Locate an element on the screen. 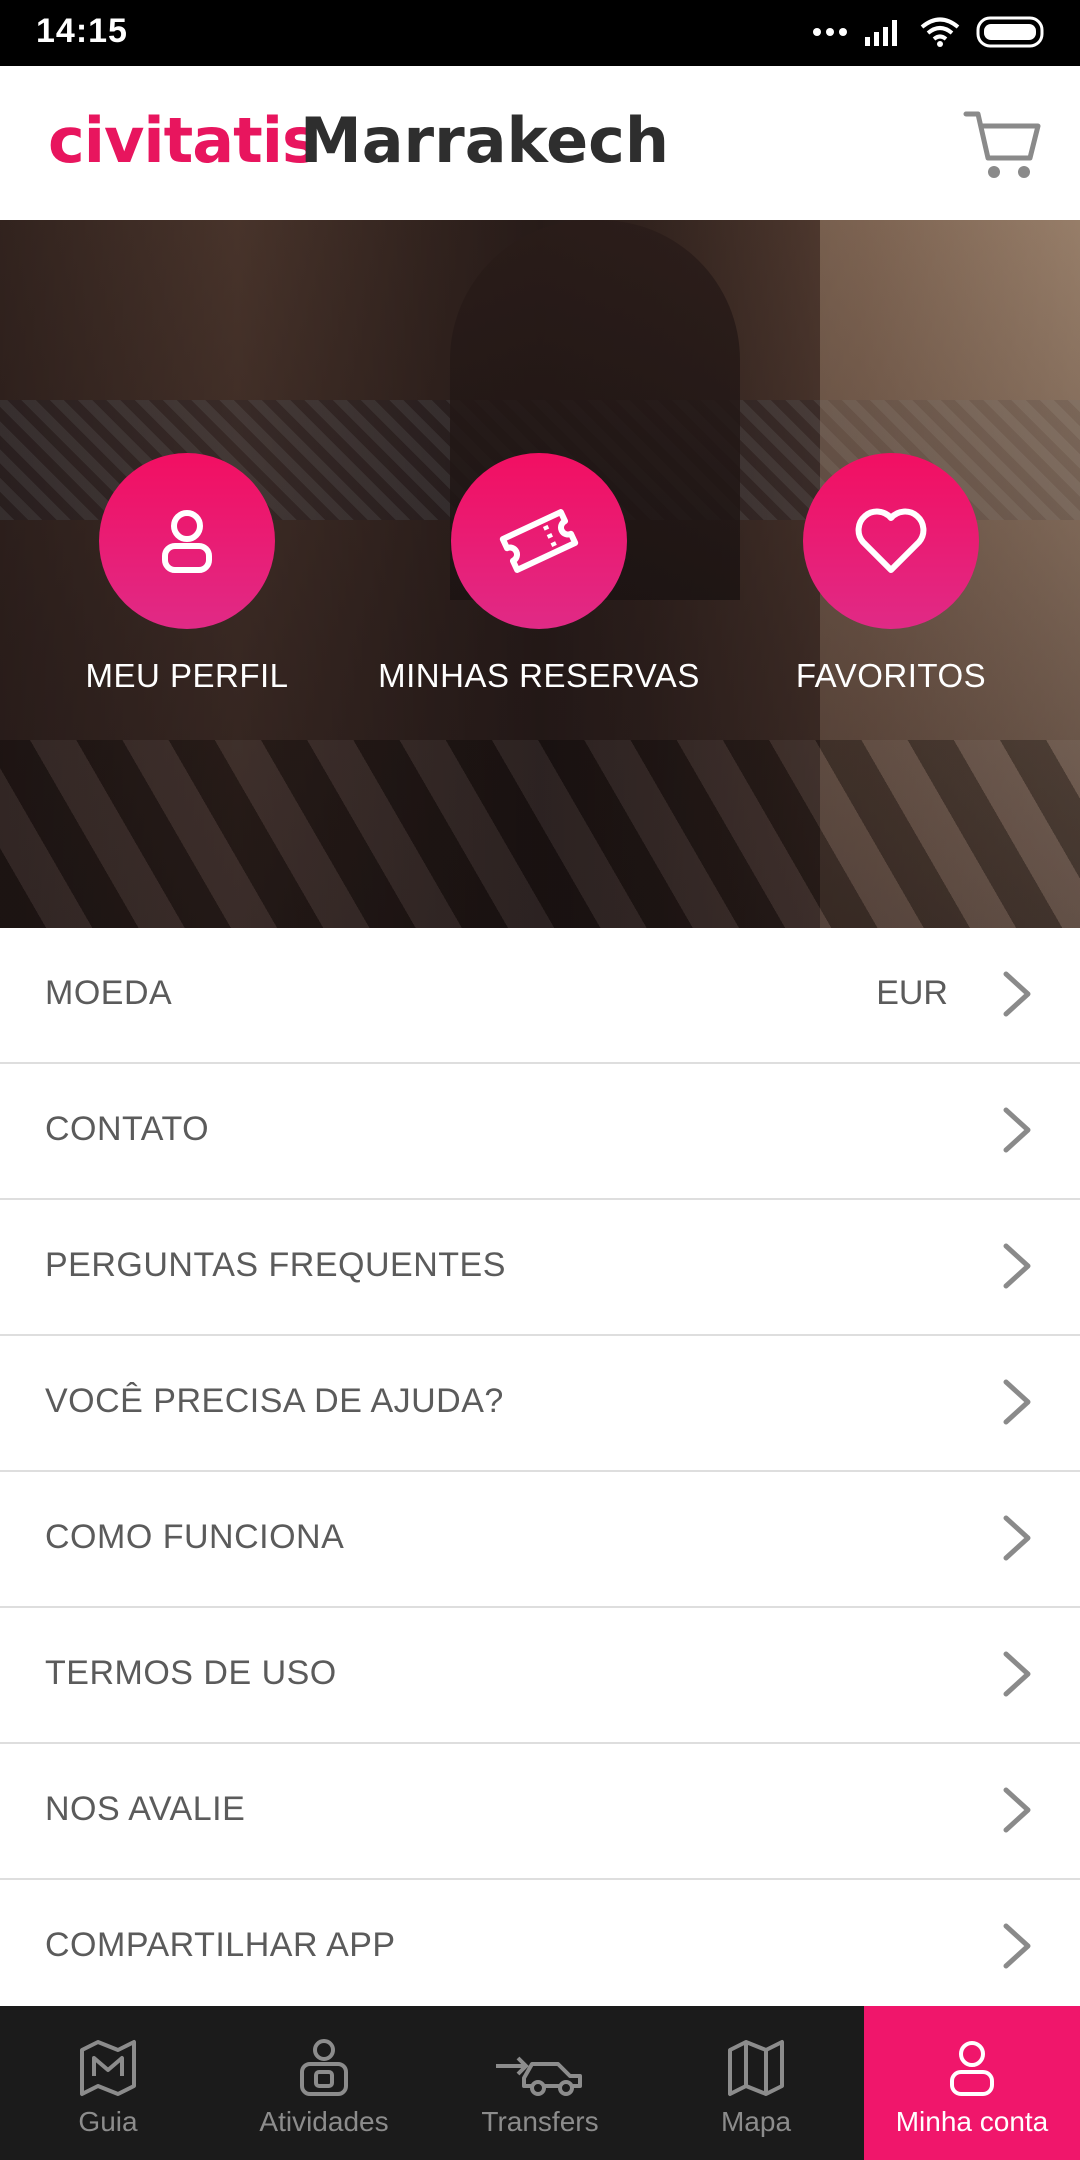 The height and width of the screenshot is (2160, 1080). menu-item-label: MOEDA is located at coordinates (109, 993).